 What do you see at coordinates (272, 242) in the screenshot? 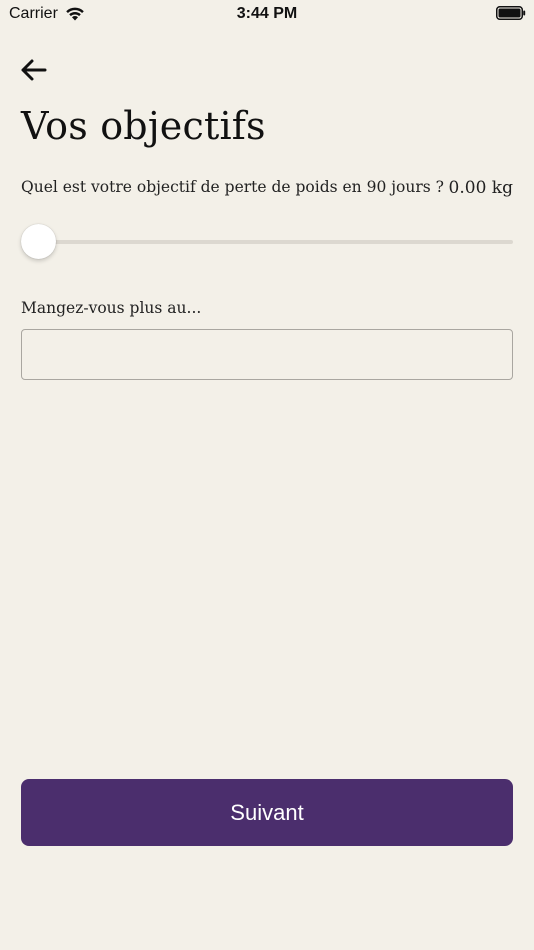
I see `slider-track` at bounding box center [272, 242].